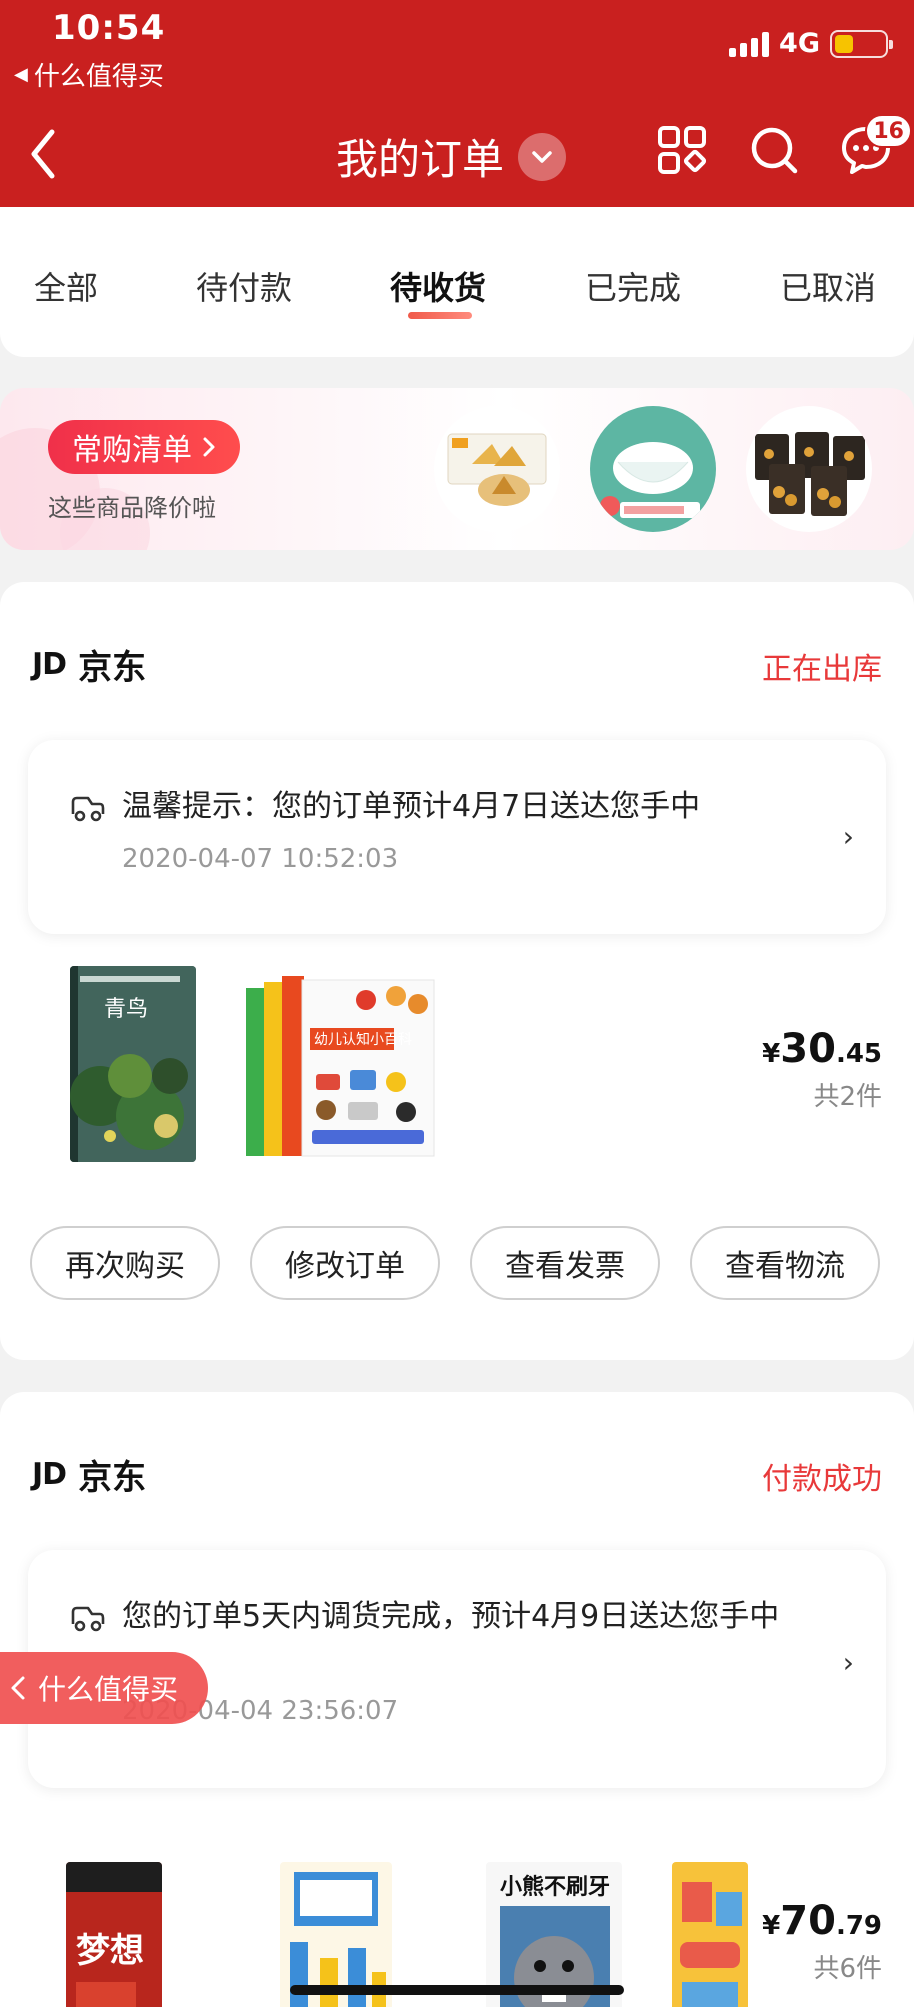 The height and width of the screenshot is (2007, 914). Describe the element at coordinates (98, 77) in the screenshot. I see `back-app-label: 什么值得买` at that location.